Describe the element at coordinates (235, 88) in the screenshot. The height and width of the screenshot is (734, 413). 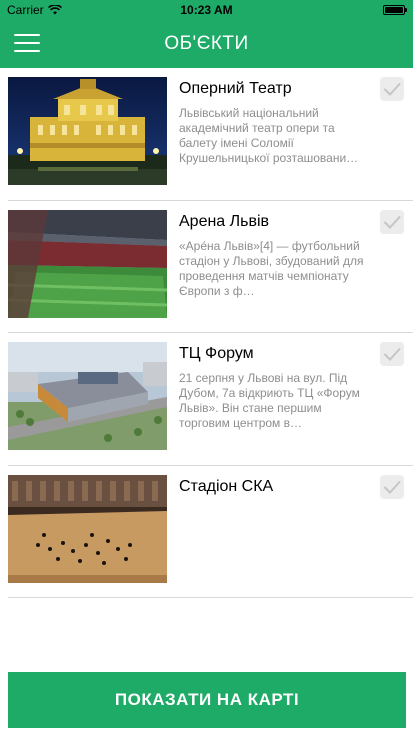
I see `item-name: Оперний Театр` at that location.